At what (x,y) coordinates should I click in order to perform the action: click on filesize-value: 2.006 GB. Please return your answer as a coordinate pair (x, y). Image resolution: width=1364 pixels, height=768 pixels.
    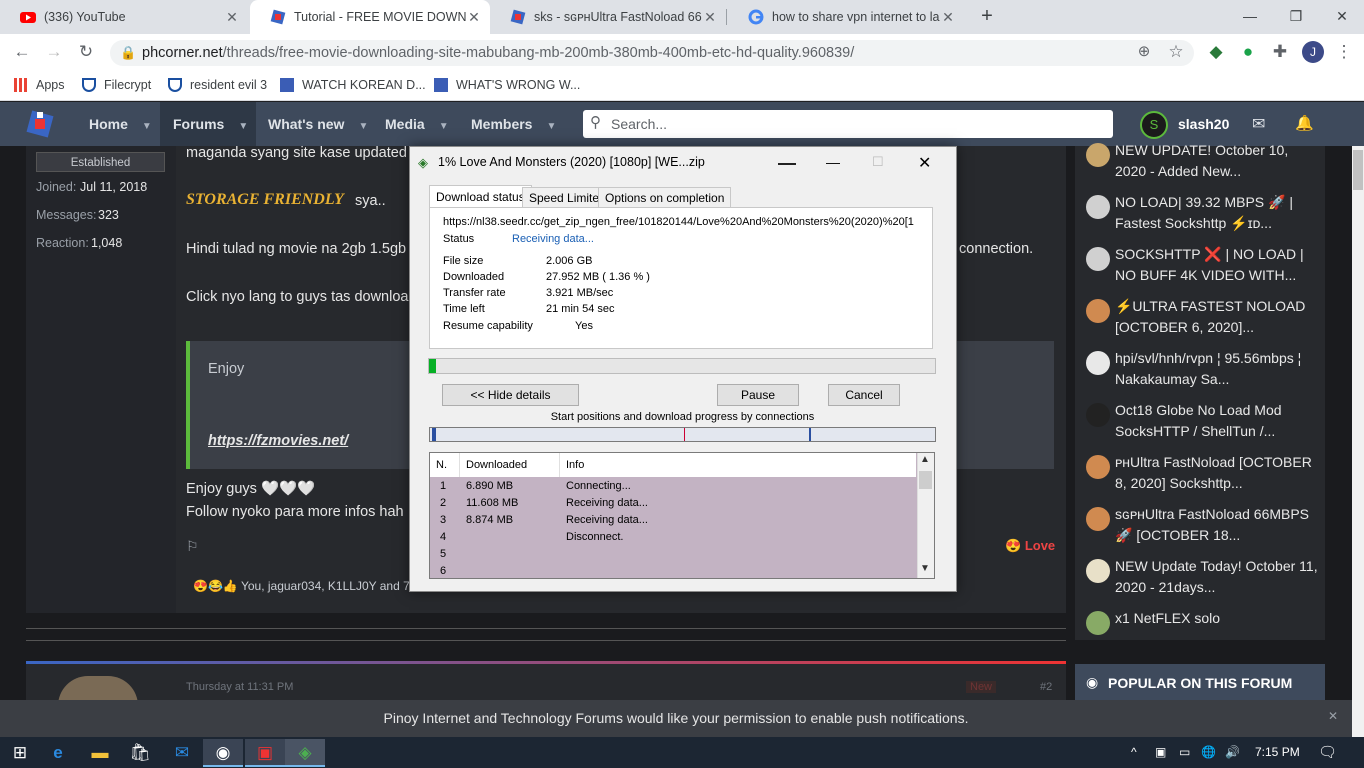
    Looking at the image, I should click on (569, 261).